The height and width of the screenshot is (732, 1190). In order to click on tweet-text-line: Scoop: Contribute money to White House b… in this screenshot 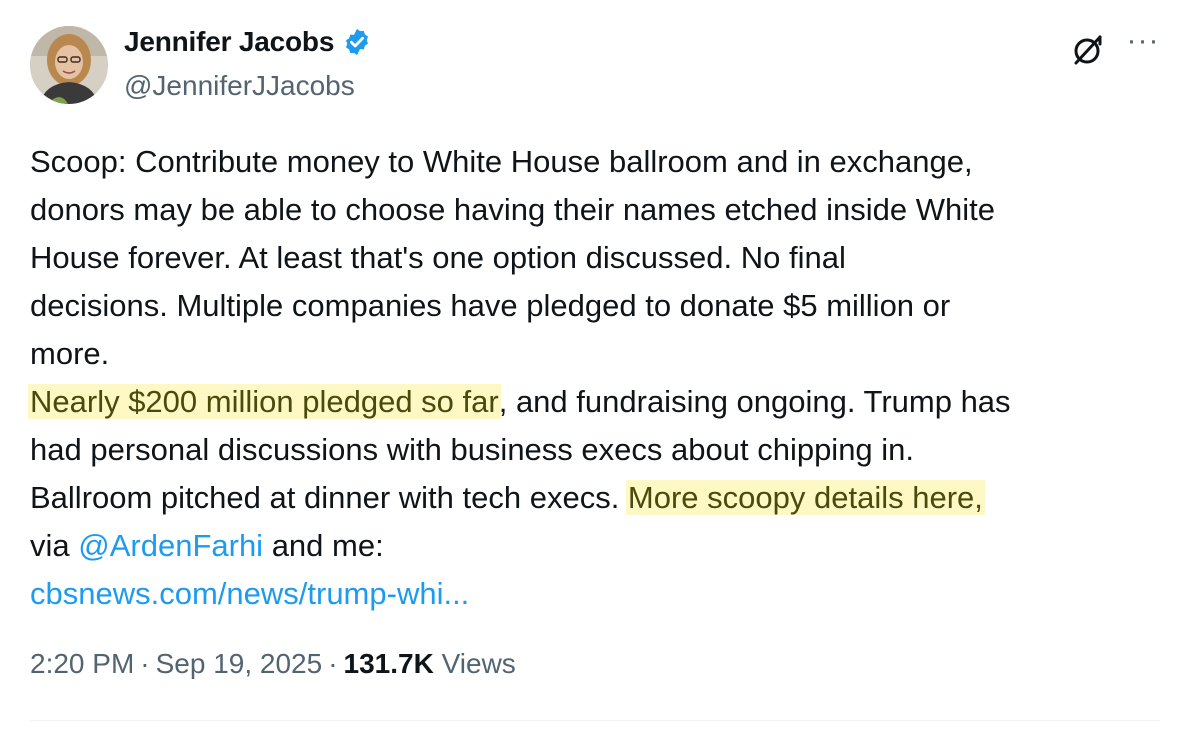, I will do `click(501, 161)`.